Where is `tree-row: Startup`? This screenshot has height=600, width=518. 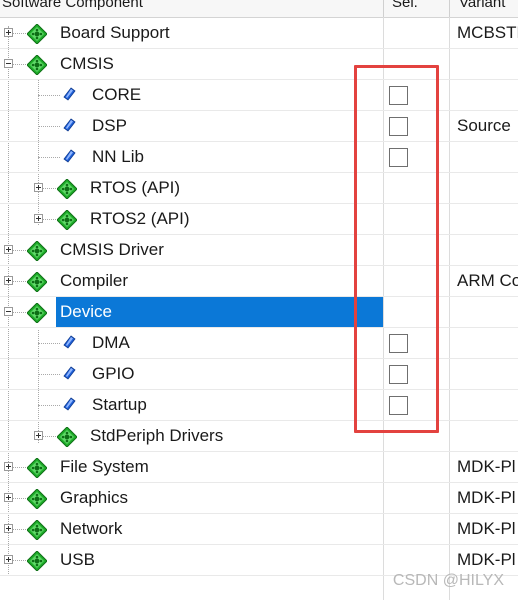 tree-row: Startup is located at coordinates (259, 405).